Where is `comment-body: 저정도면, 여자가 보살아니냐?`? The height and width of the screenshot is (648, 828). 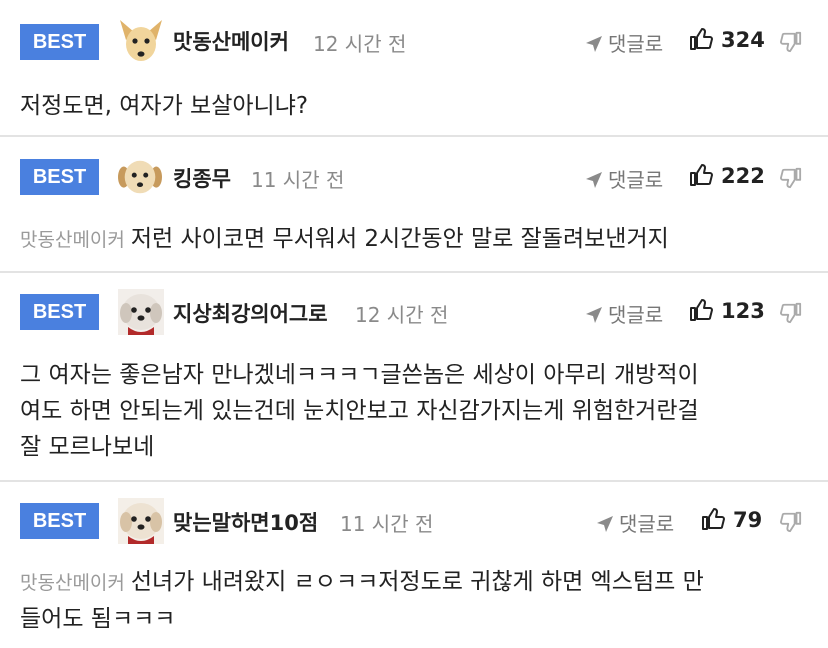 comment-body: 저정도면, 여자가 보살아니냐? is located at coordinates (414, 106).